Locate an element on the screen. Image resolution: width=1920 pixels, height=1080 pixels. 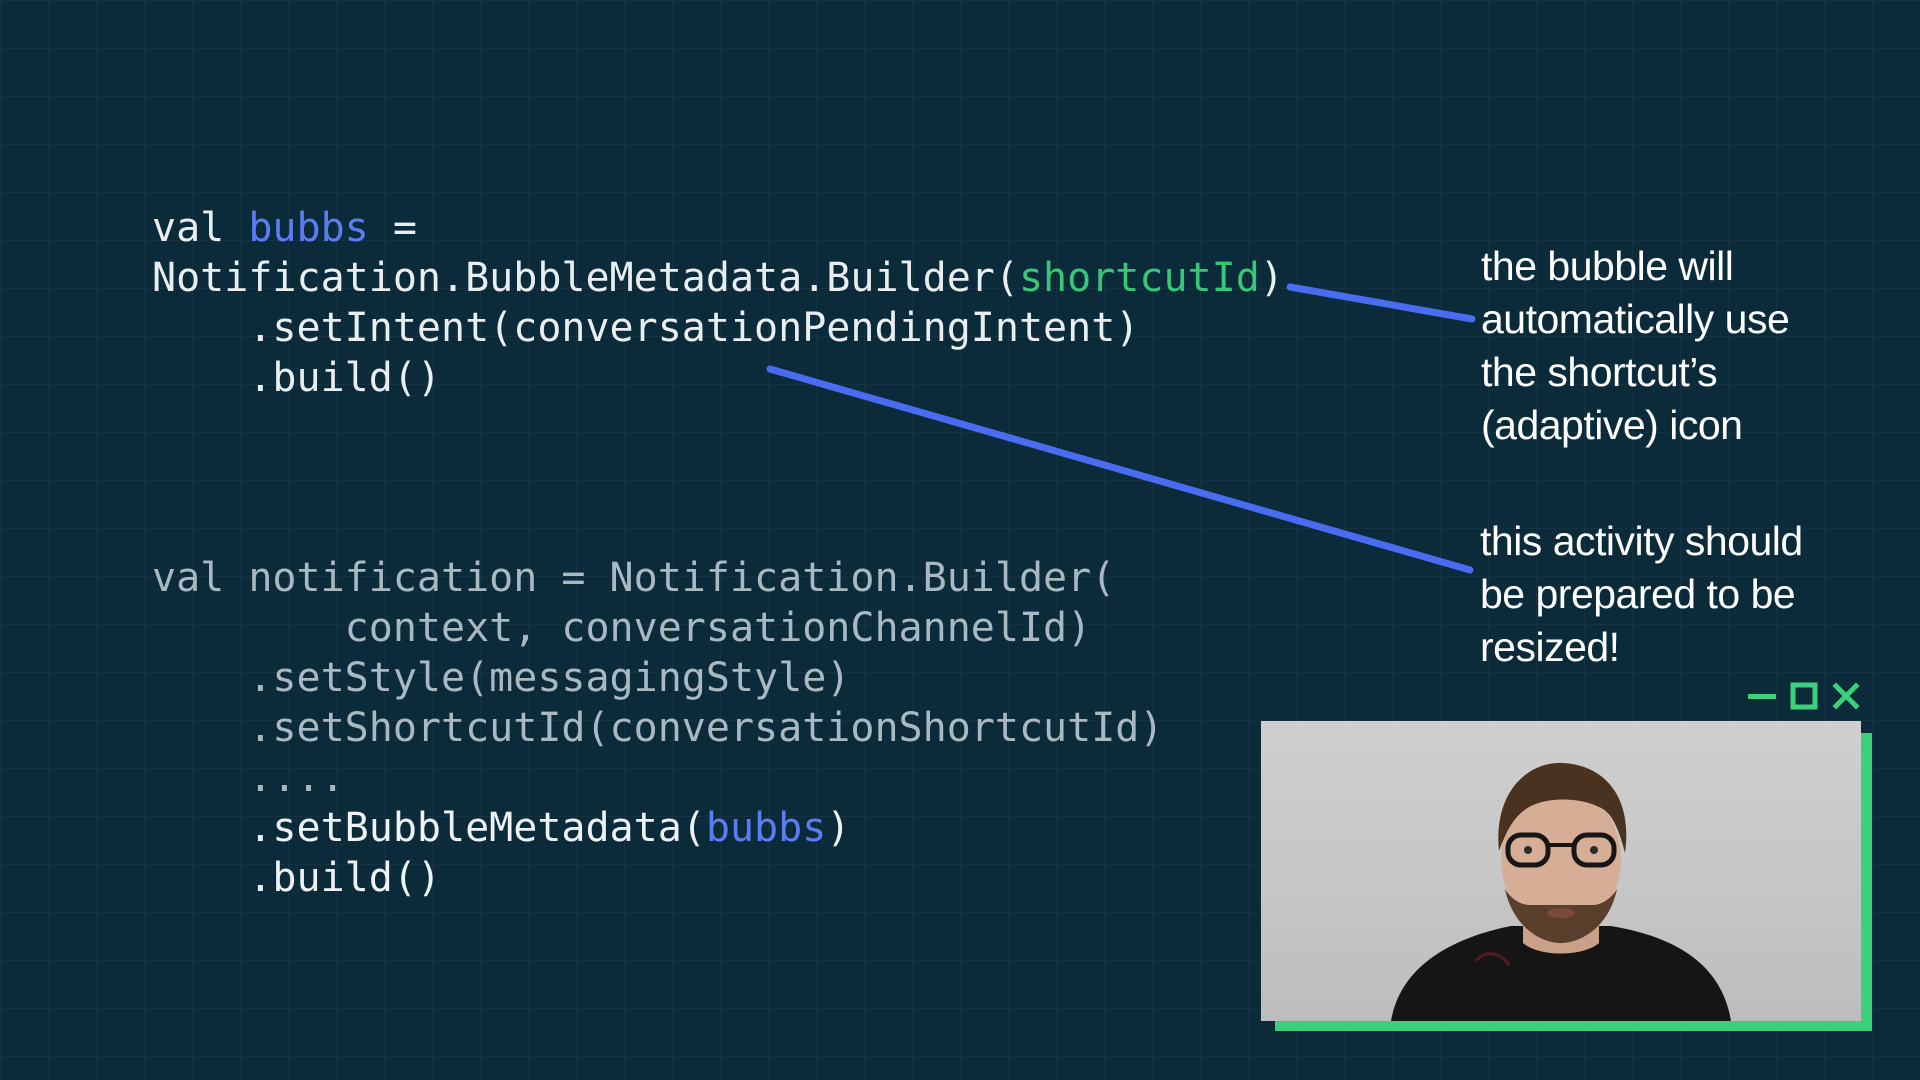
annotation-line: the bubble will is located at coordinates (1607, 266).